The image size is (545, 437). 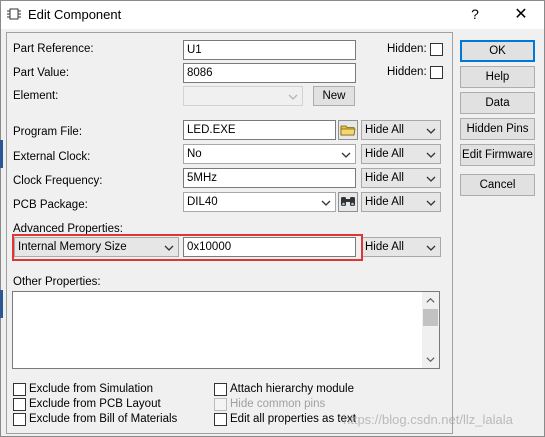 I want to click on package-browser-button, so click(x=348, y=202).